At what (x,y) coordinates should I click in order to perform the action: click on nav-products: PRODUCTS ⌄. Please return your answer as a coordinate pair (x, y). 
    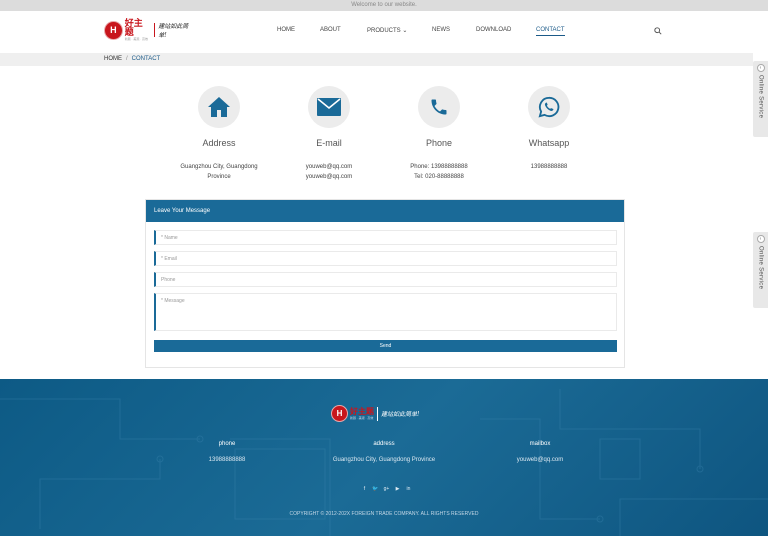
    Looking at the image, I should click on (387, 30).